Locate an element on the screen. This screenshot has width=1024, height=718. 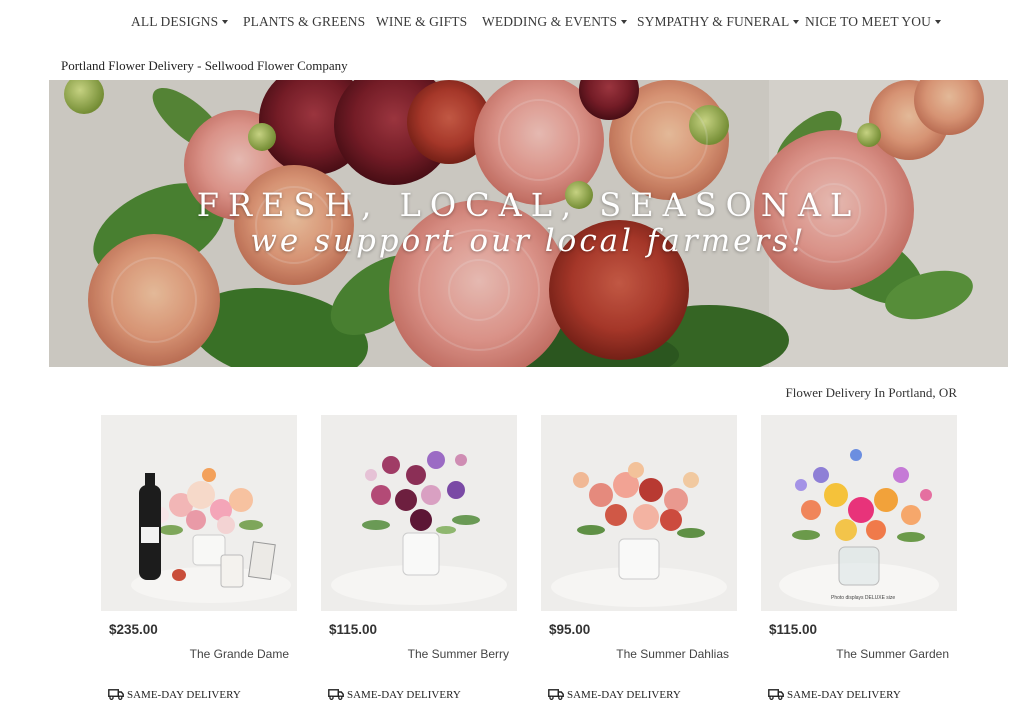
nav-label: WEDDING & EVENTS is located at coordinates (550, 21).